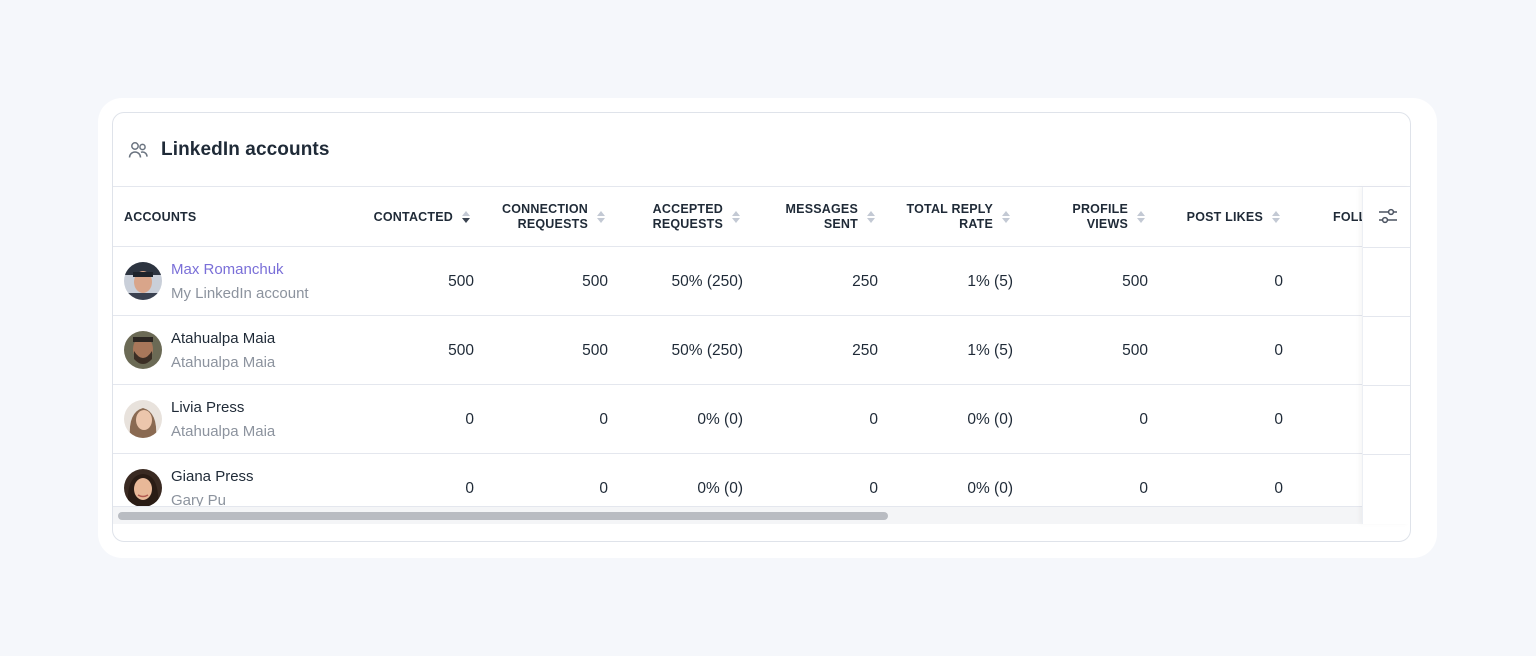 The height and width of the screenshot is (656, 1536). What do you see at coordinates (207, 407) in the screenshot?
I see `account-name: Livia Press` at bounding box center [207, 407].